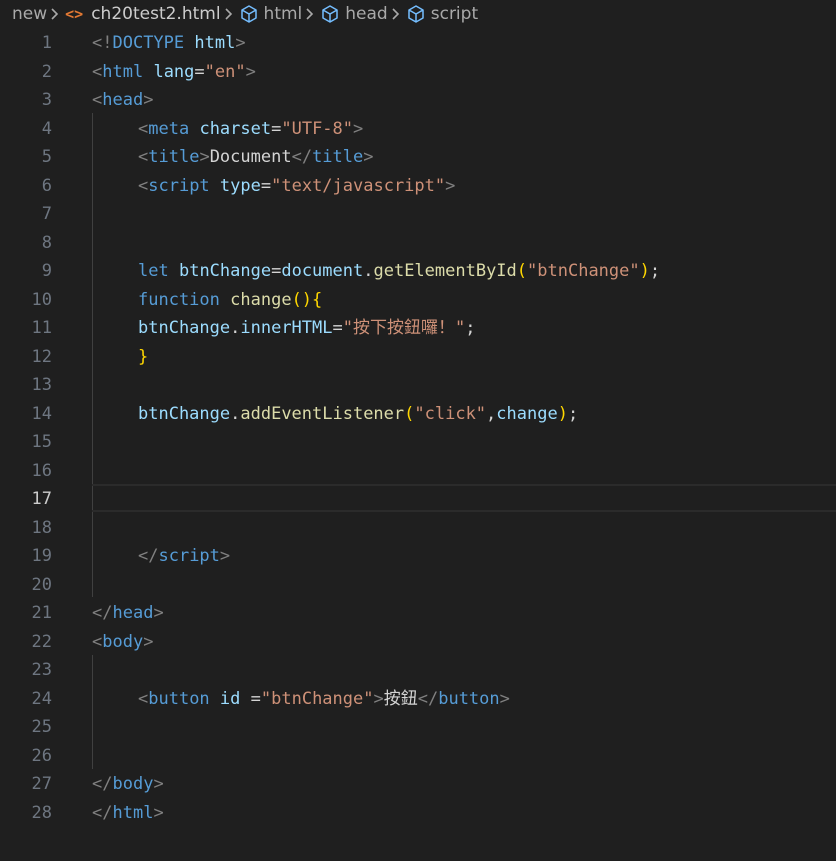  What do you see at coordinates (418, 613) in the screenshot?
I see `code-line: 21 </head>` at bounding box center [418, 613].